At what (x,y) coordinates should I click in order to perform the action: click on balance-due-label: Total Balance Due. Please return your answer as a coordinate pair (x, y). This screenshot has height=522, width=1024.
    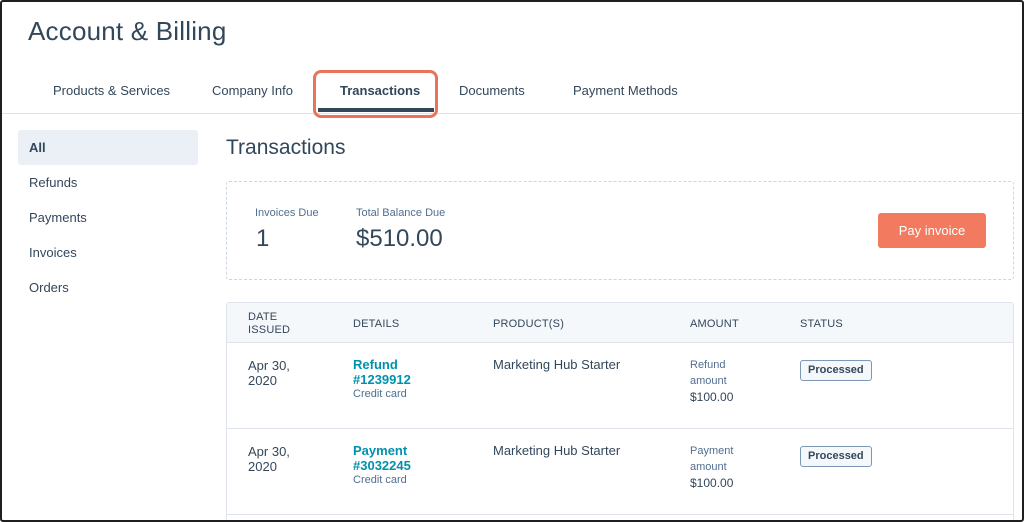
    Looking at the image, I should click on (401, 213).